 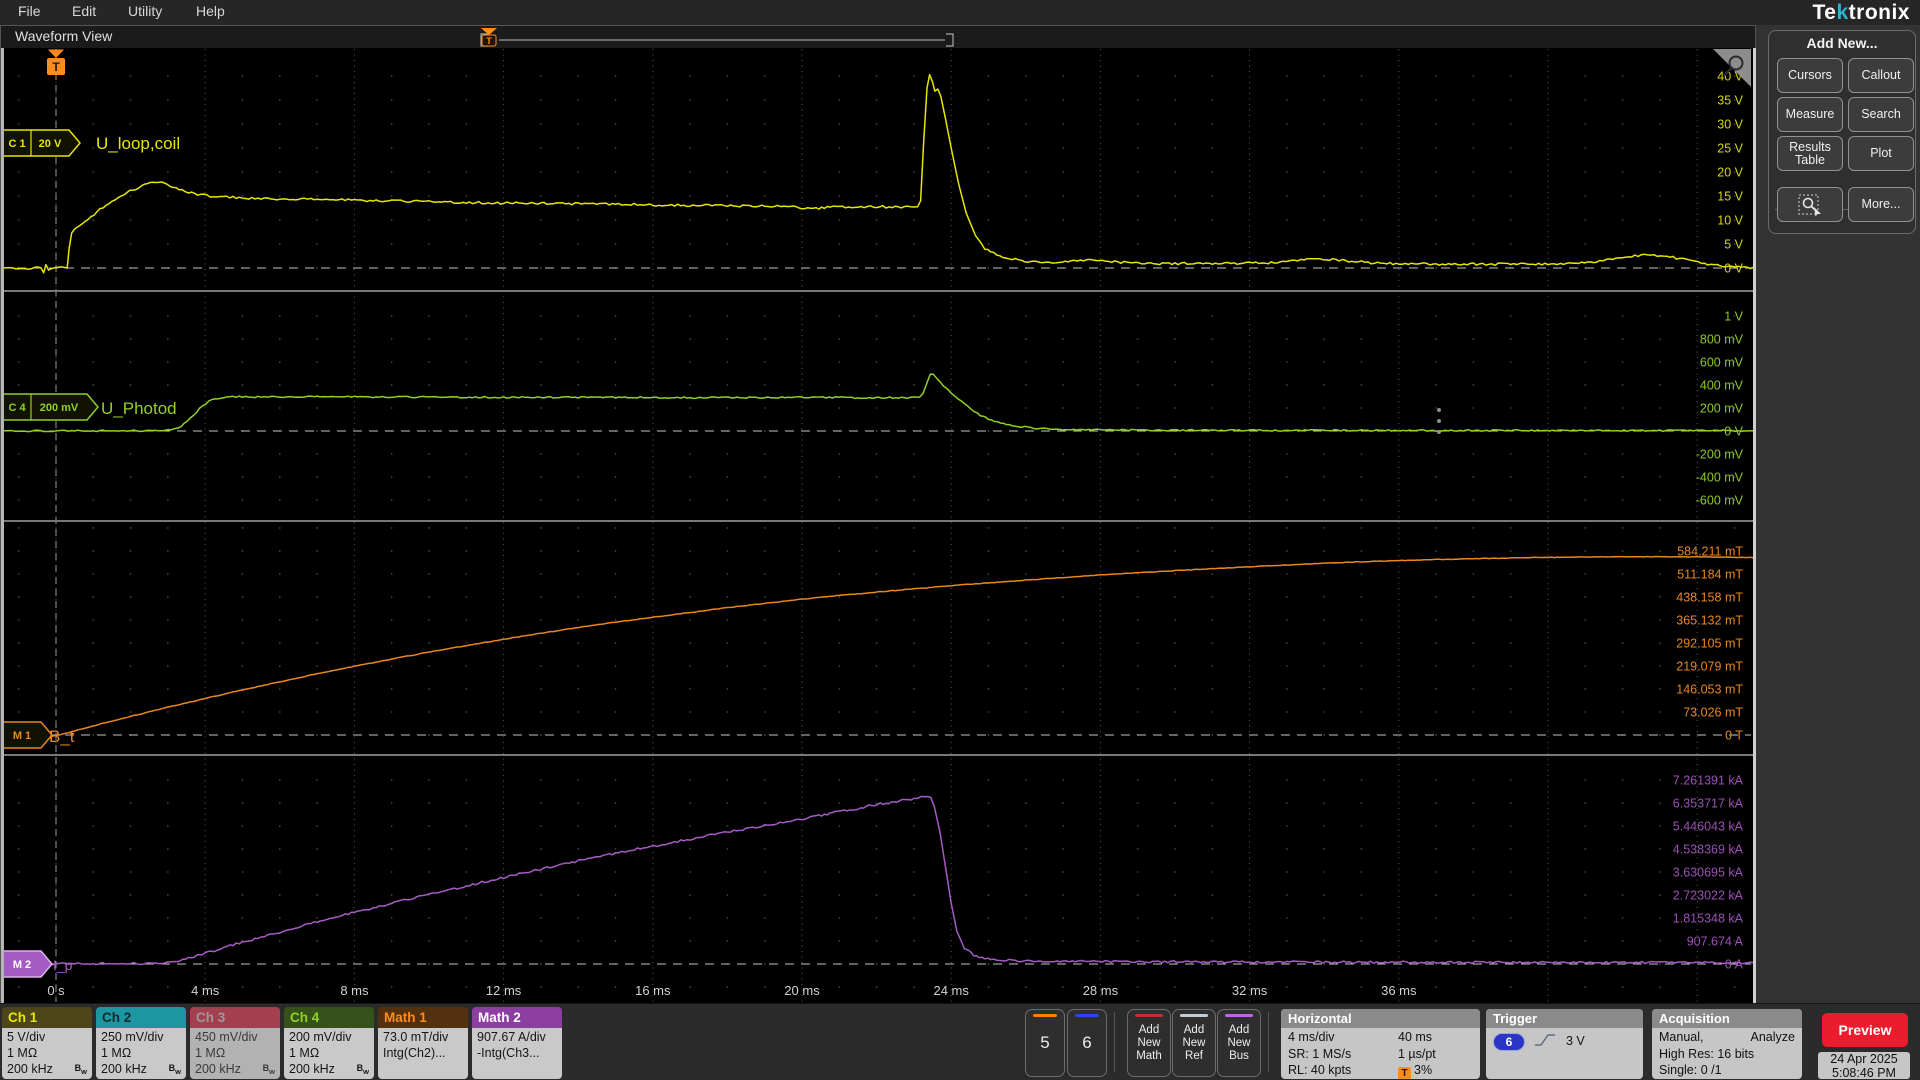 What do you see at coordinates (1690, 1070) in the screenshot?
I see `acquisition-single-count: Single: 0 /1` at bounding box center [1690, 1070].